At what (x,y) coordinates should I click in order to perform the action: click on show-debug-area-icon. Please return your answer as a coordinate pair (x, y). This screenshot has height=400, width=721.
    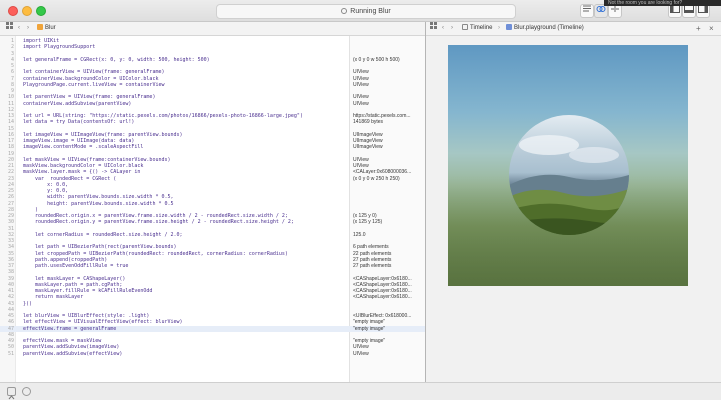
    Looking at the image, I should click on (11, 393).